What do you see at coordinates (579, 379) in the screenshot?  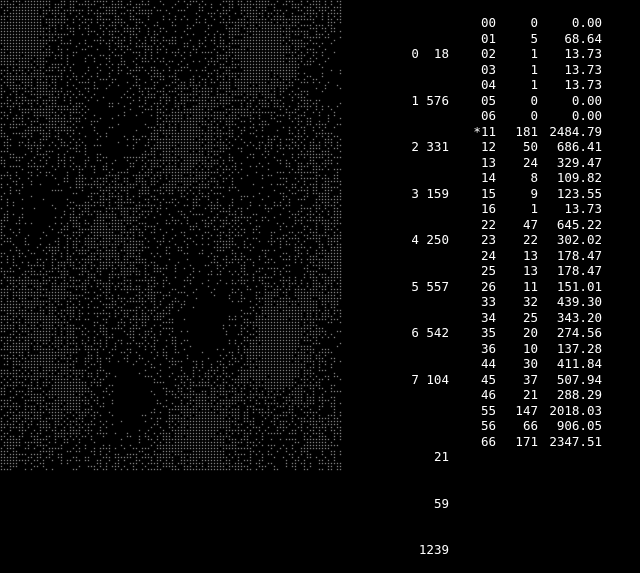 I see `cell-value: 507.94` at bounding box center [579, 379].